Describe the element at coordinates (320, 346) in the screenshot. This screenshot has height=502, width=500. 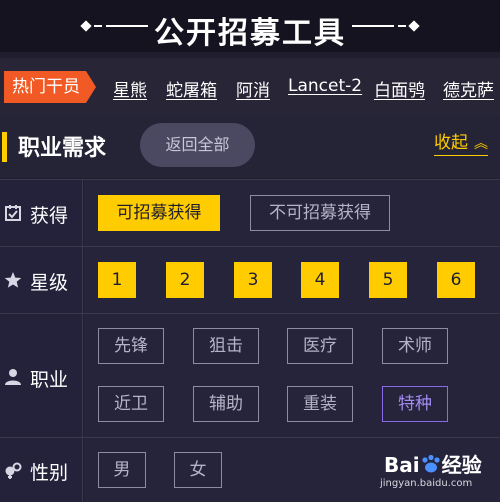
I see `profession-option-medic: 医疗` at that location.